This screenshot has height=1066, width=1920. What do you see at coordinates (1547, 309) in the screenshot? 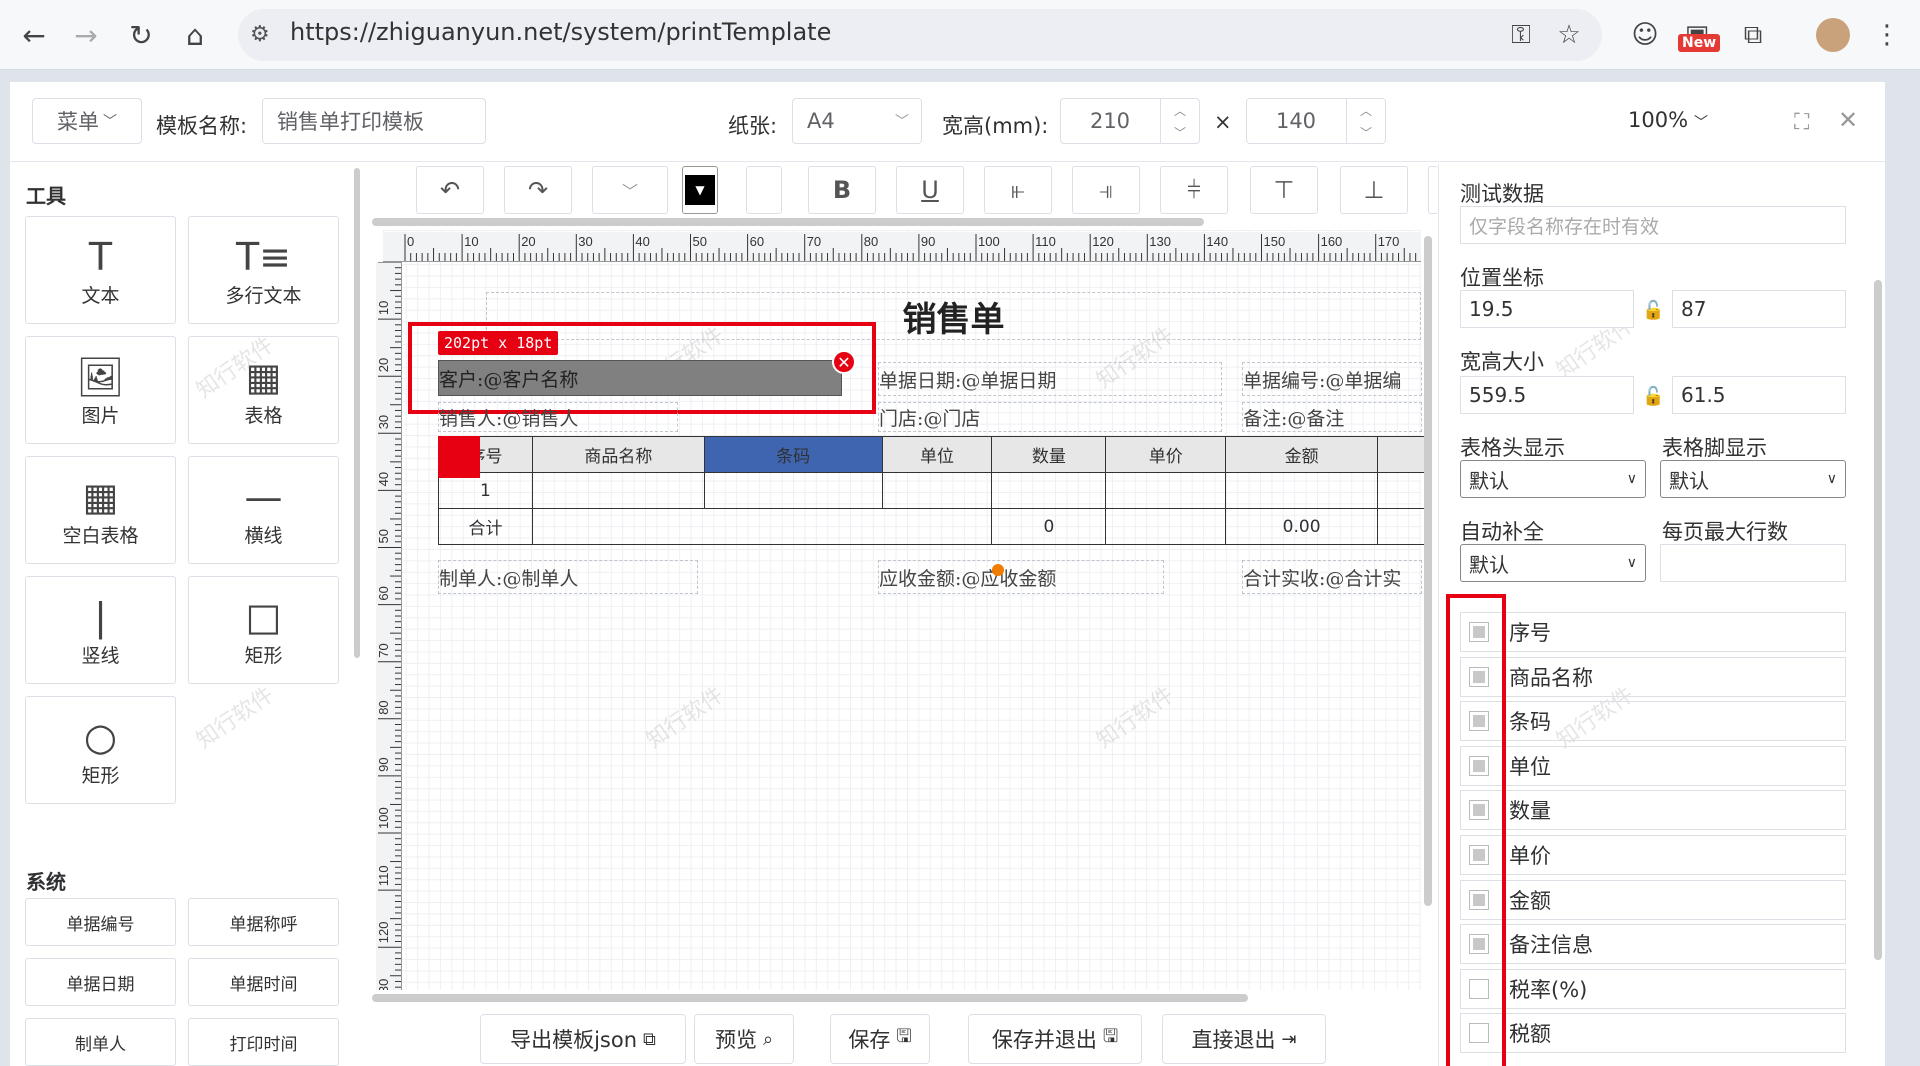
I see `pos-x-input: 19.5` at bounding box center [1547, 309].